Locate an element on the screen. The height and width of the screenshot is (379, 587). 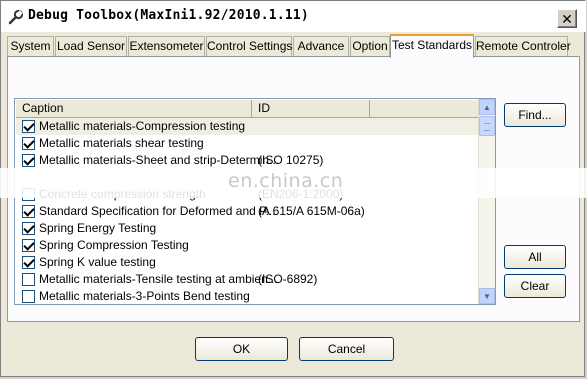
scroll-thumb is located at coordinates (487, 126).